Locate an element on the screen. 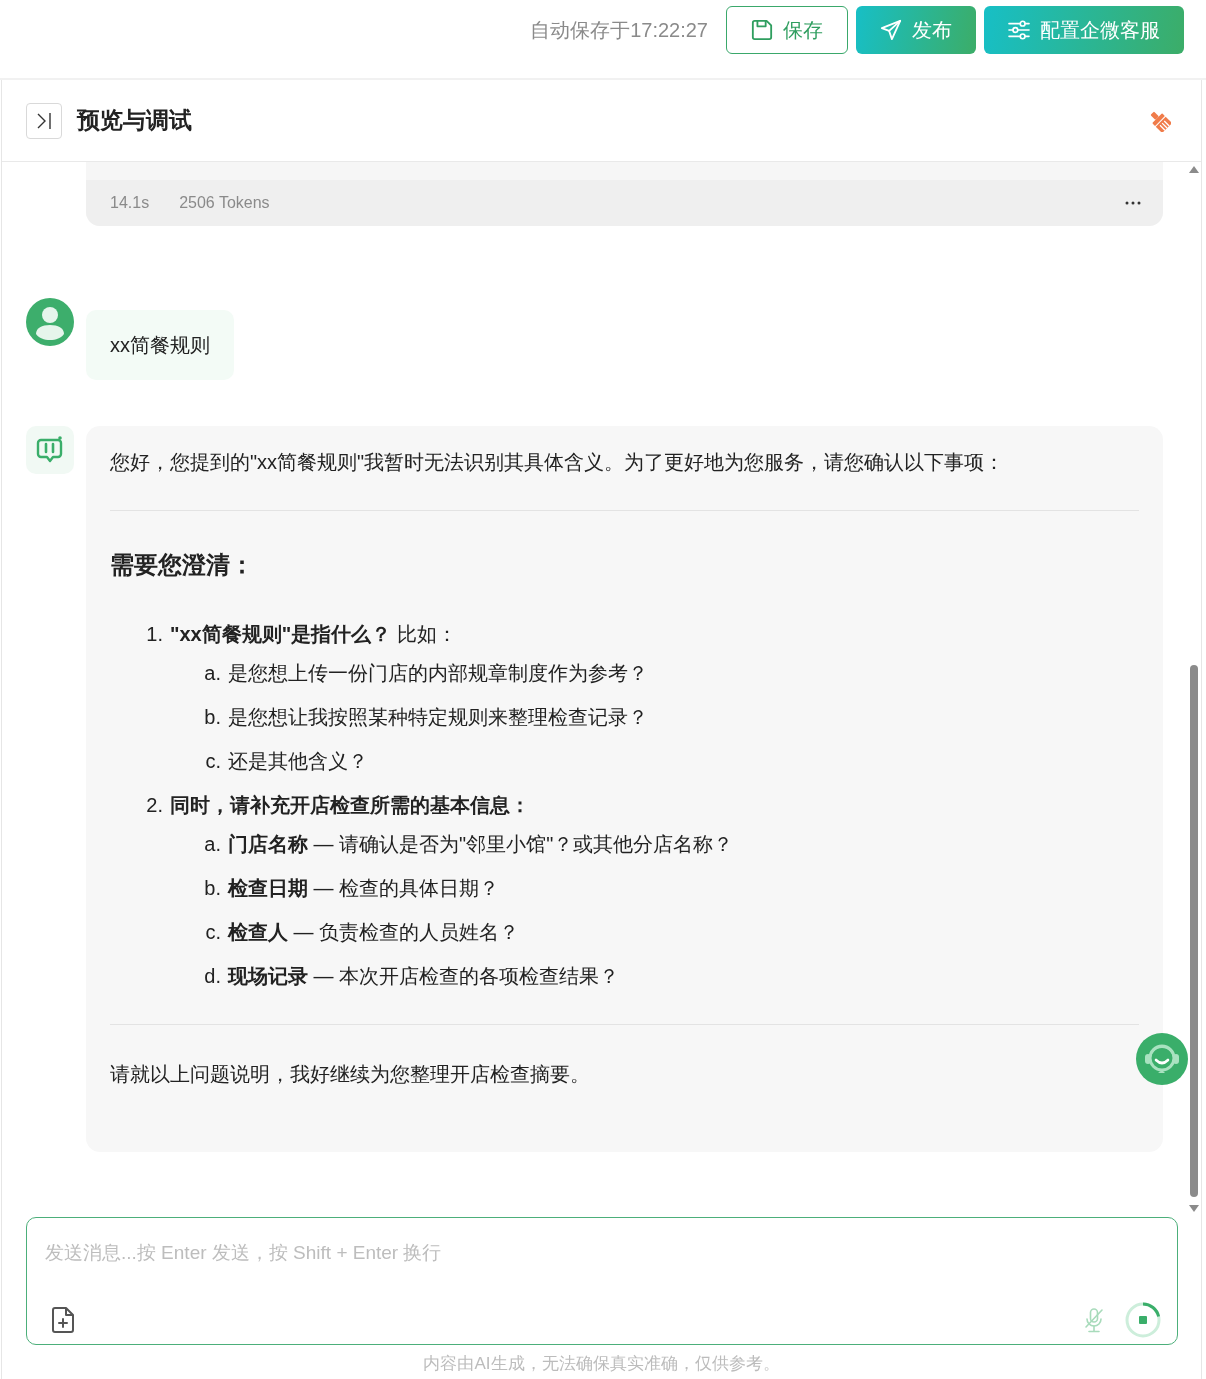  response-time: 14.1s is located at coordinates (130, 203).